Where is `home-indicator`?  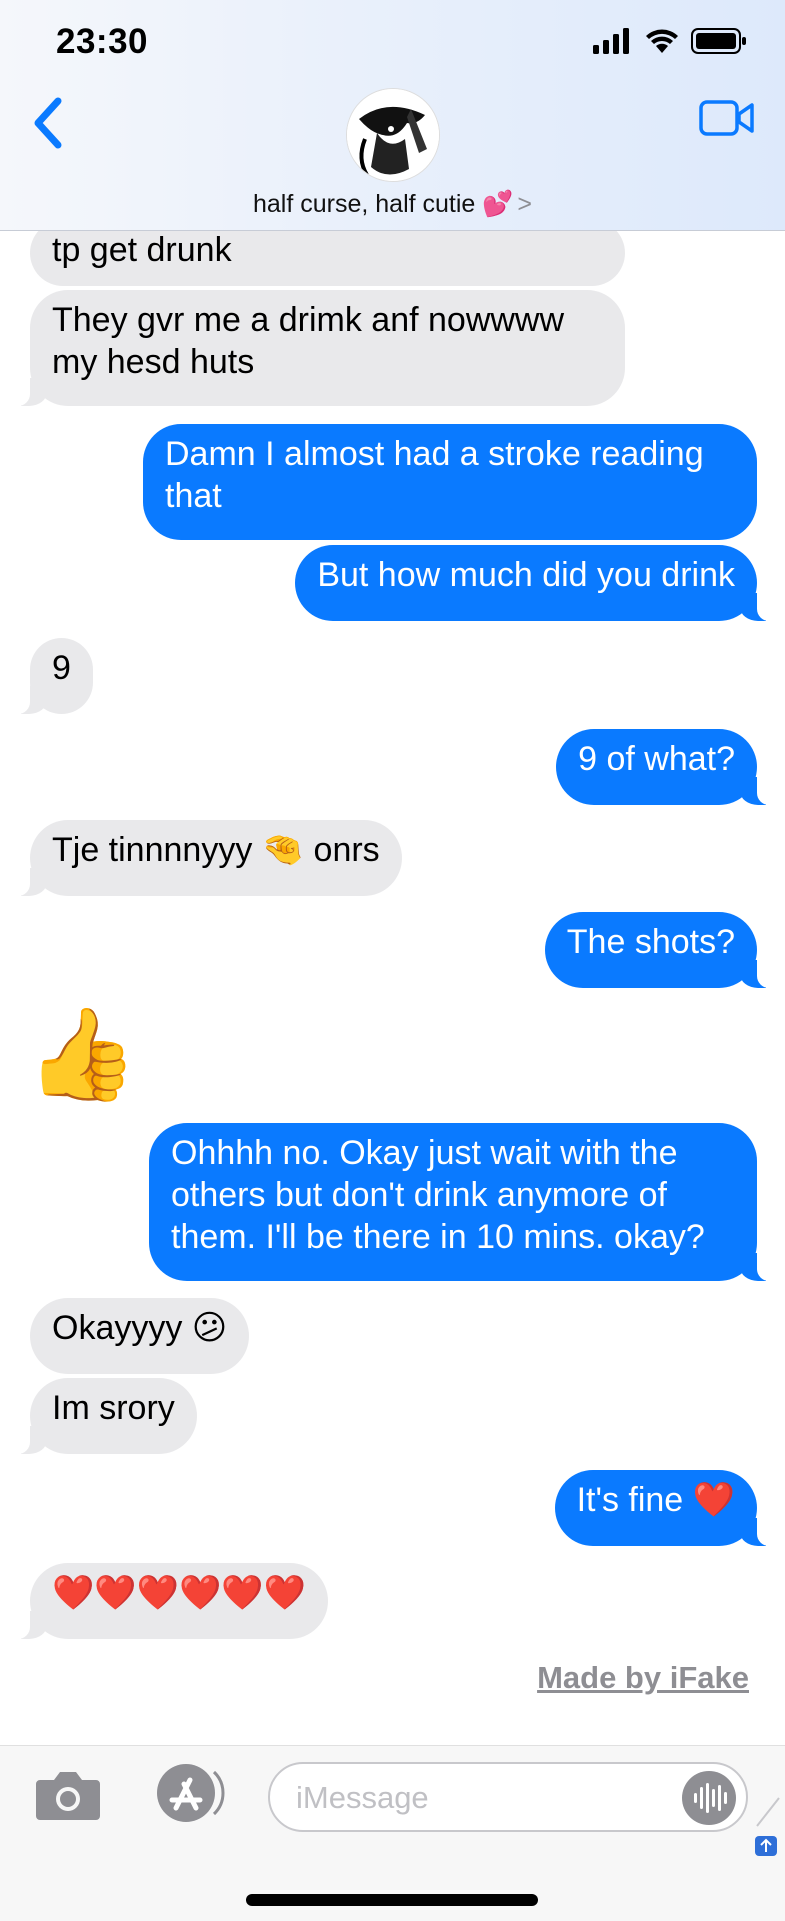 home-indicator is located at coordinates (392, 1900).